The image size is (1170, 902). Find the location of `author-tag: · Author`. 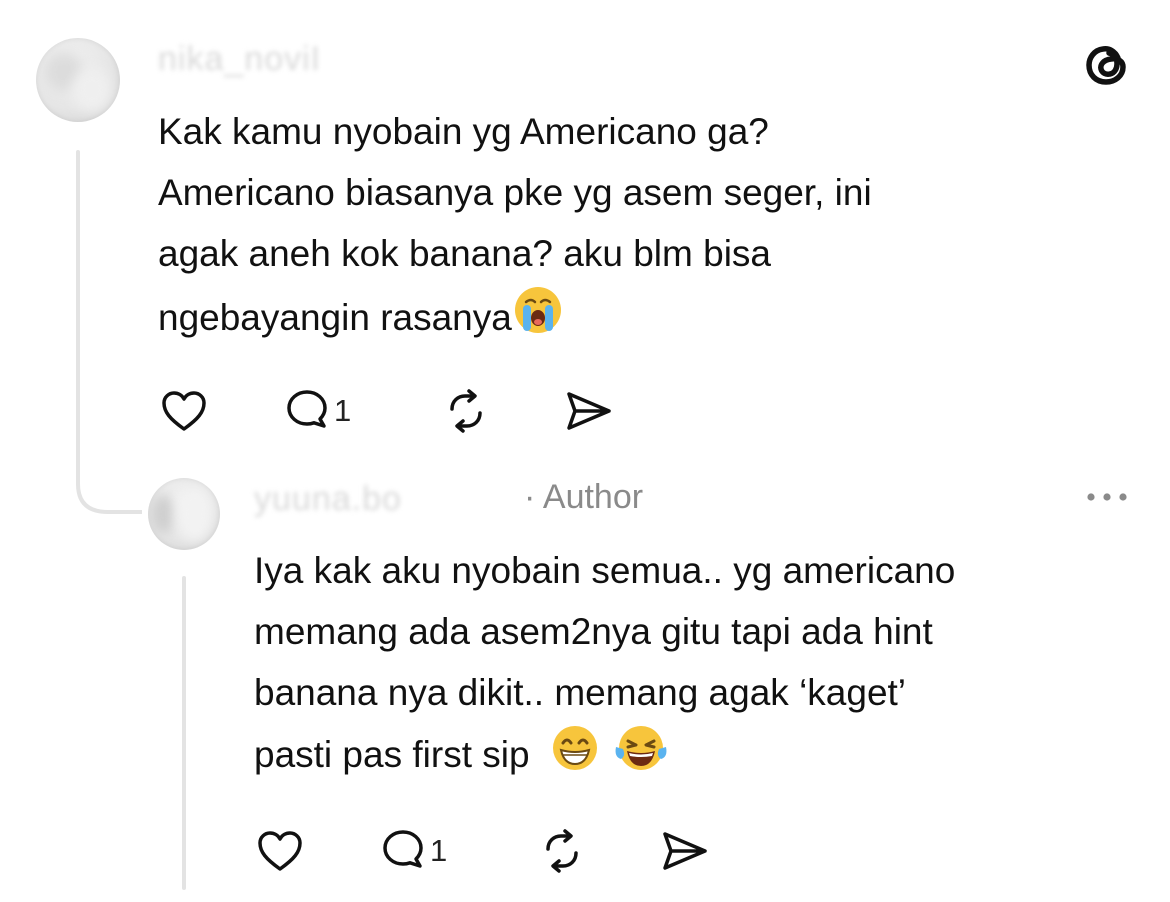

author-tag: · Author is located at coordinates (584, 497).